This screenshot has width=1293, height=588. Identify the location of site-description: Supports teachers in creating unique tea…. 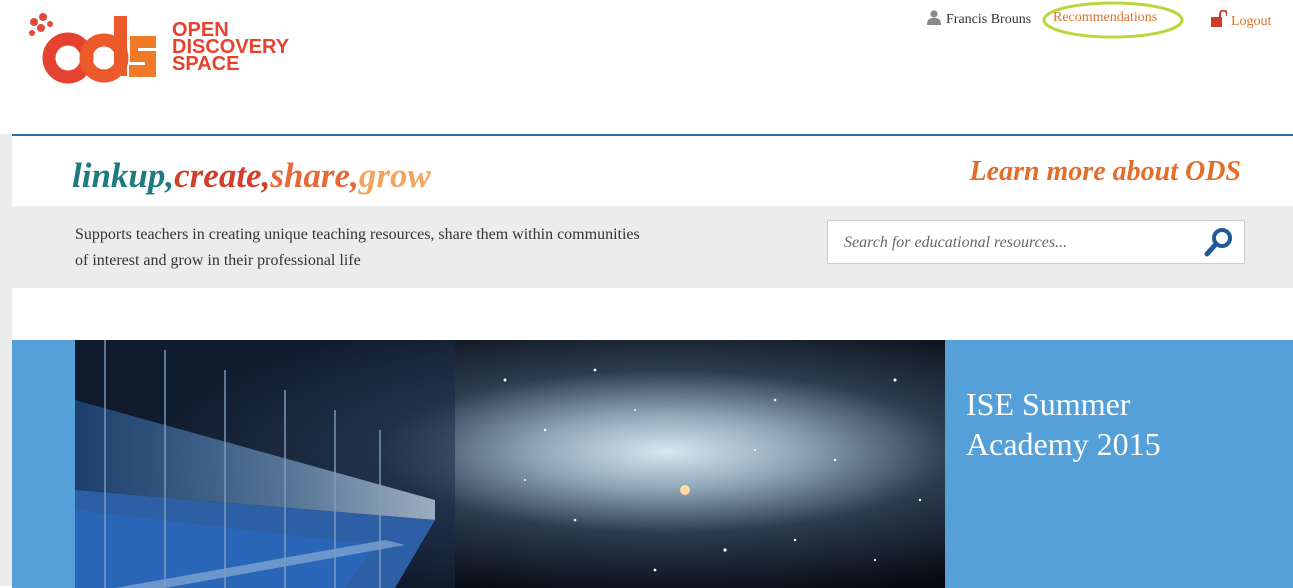
(357, 247).